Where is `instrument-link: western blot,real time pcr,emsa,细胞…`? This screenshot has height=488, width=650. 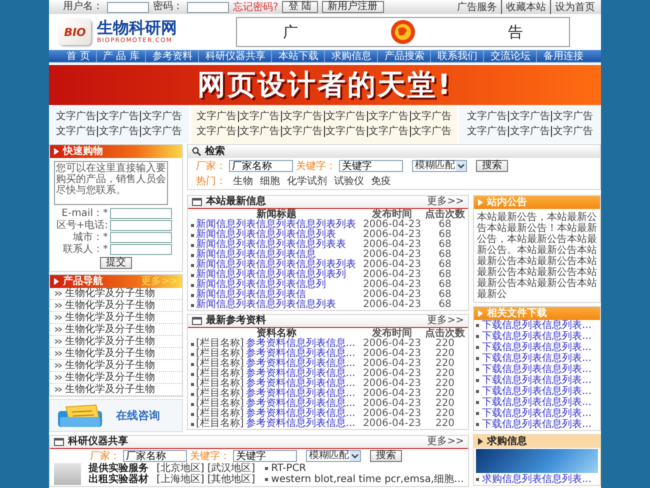 instrument-link: western blot,real time pcr,emsa,细胞… is located at coordinates (367, 479).